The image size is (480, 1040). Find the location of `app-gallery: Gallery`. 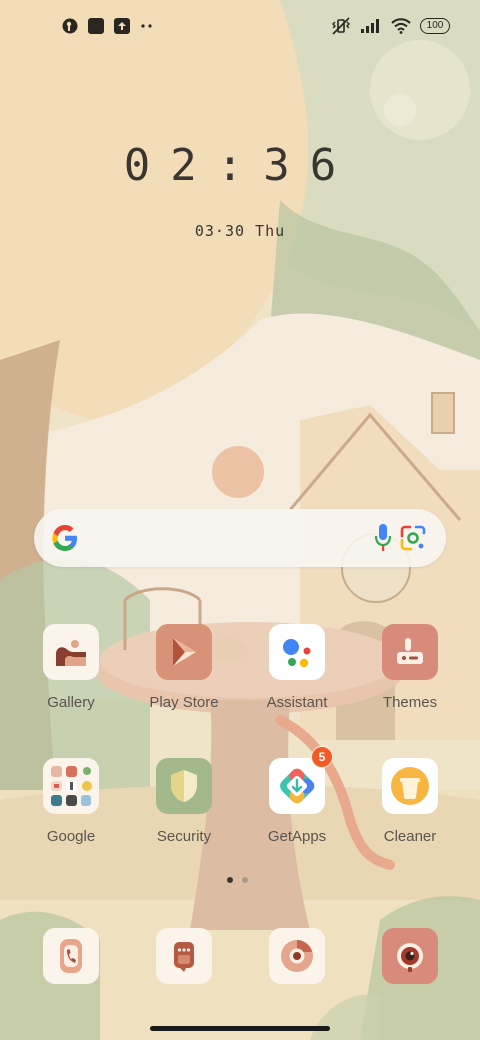

app-gallery: Gallery is located at coordinates (71, 667).